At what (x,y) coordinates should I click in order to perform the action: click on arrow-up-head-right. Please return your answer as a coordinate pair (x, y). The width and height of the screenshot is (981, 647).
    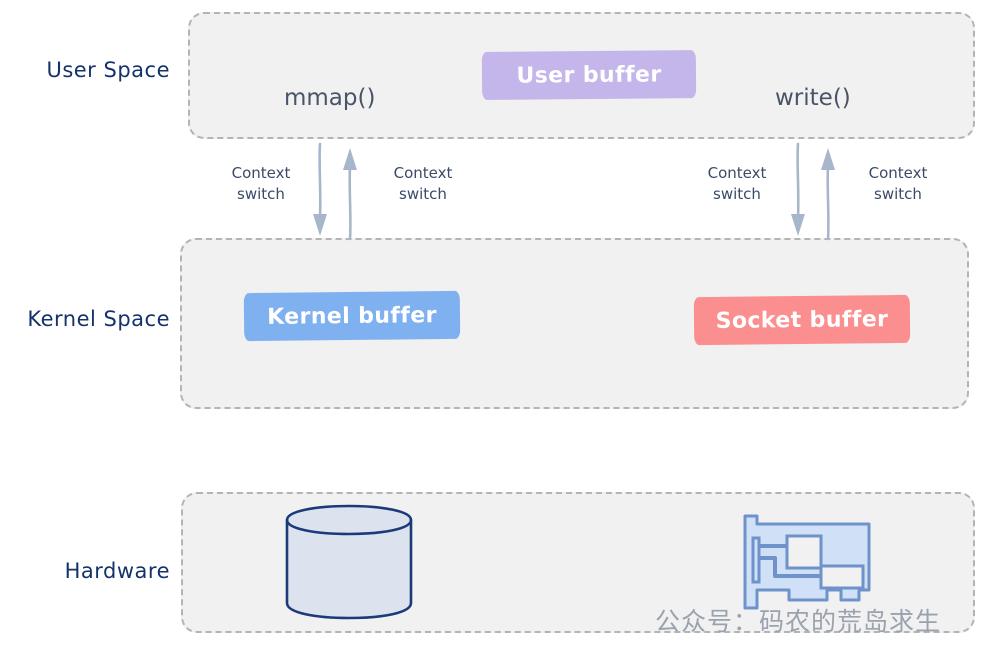
    Looking at the image, I should click on (828, 159).